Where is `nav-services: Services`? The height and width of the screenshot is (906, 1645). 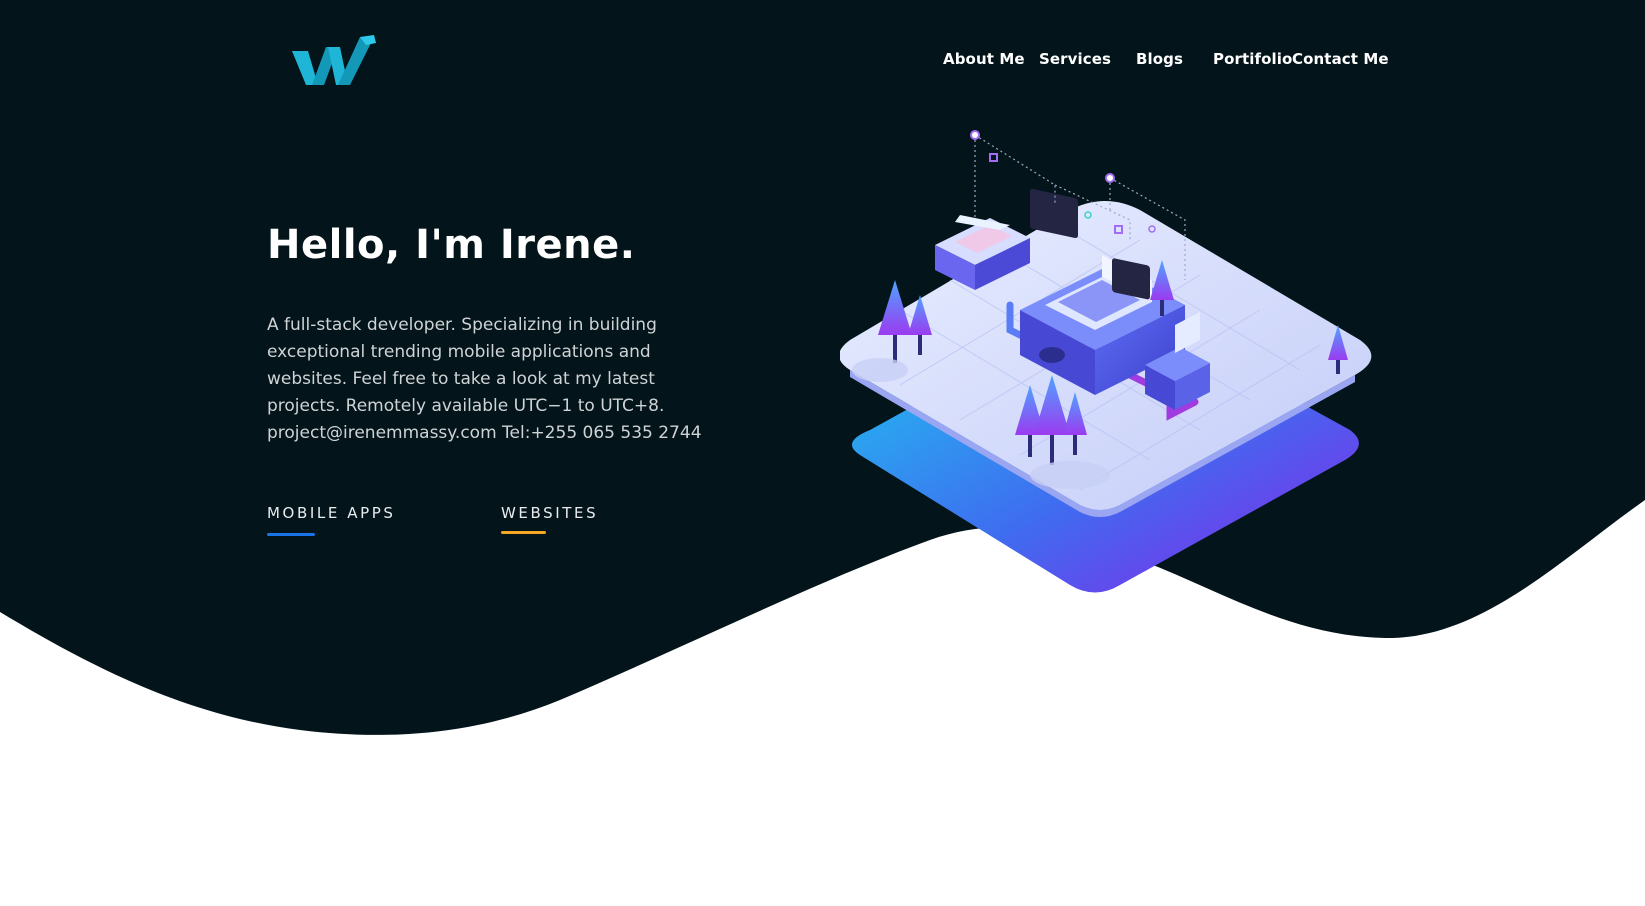 nav-services: Services is located at coordinates (1075, 59).